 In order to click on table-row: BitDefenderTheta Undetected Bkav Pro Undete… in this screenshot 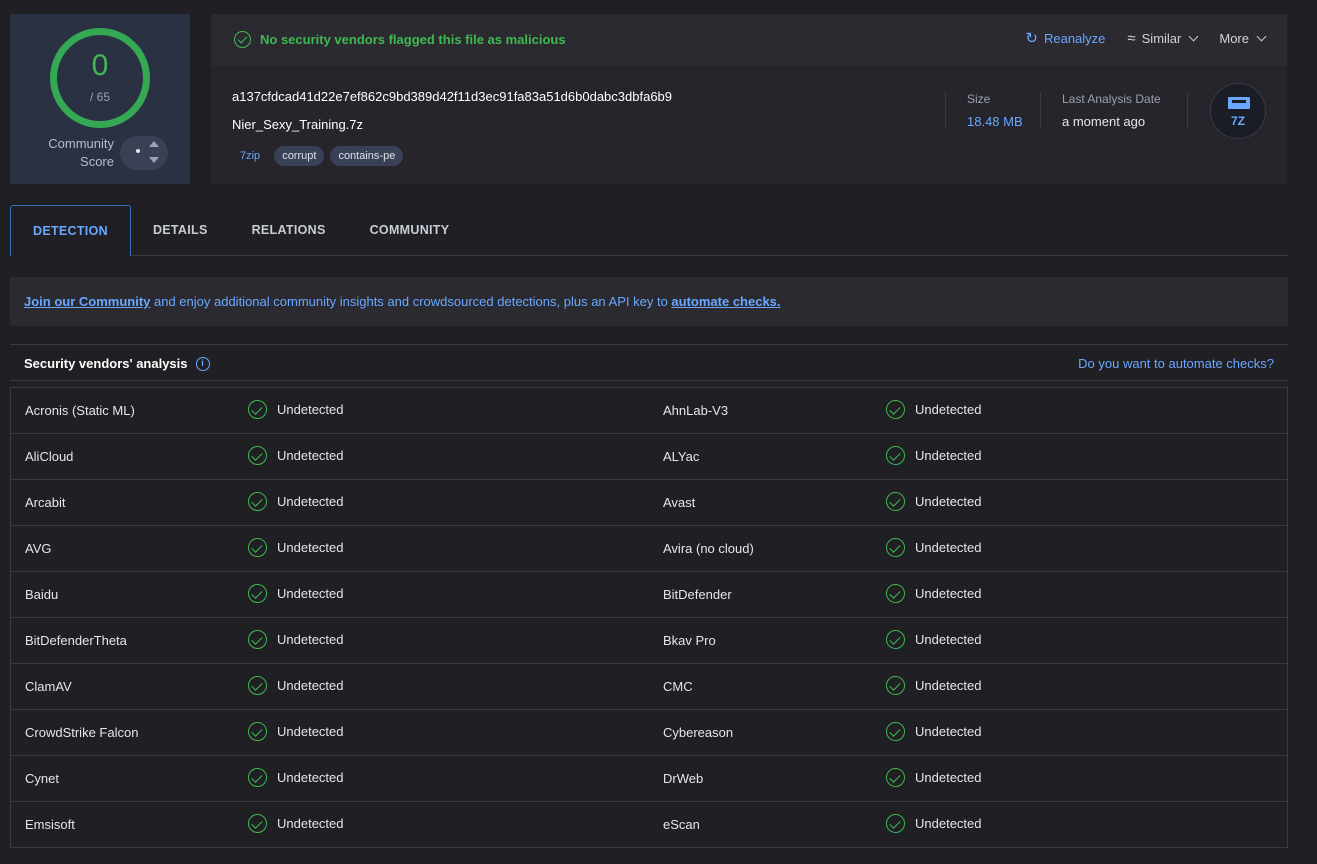, I will do `click(649, 641)`.